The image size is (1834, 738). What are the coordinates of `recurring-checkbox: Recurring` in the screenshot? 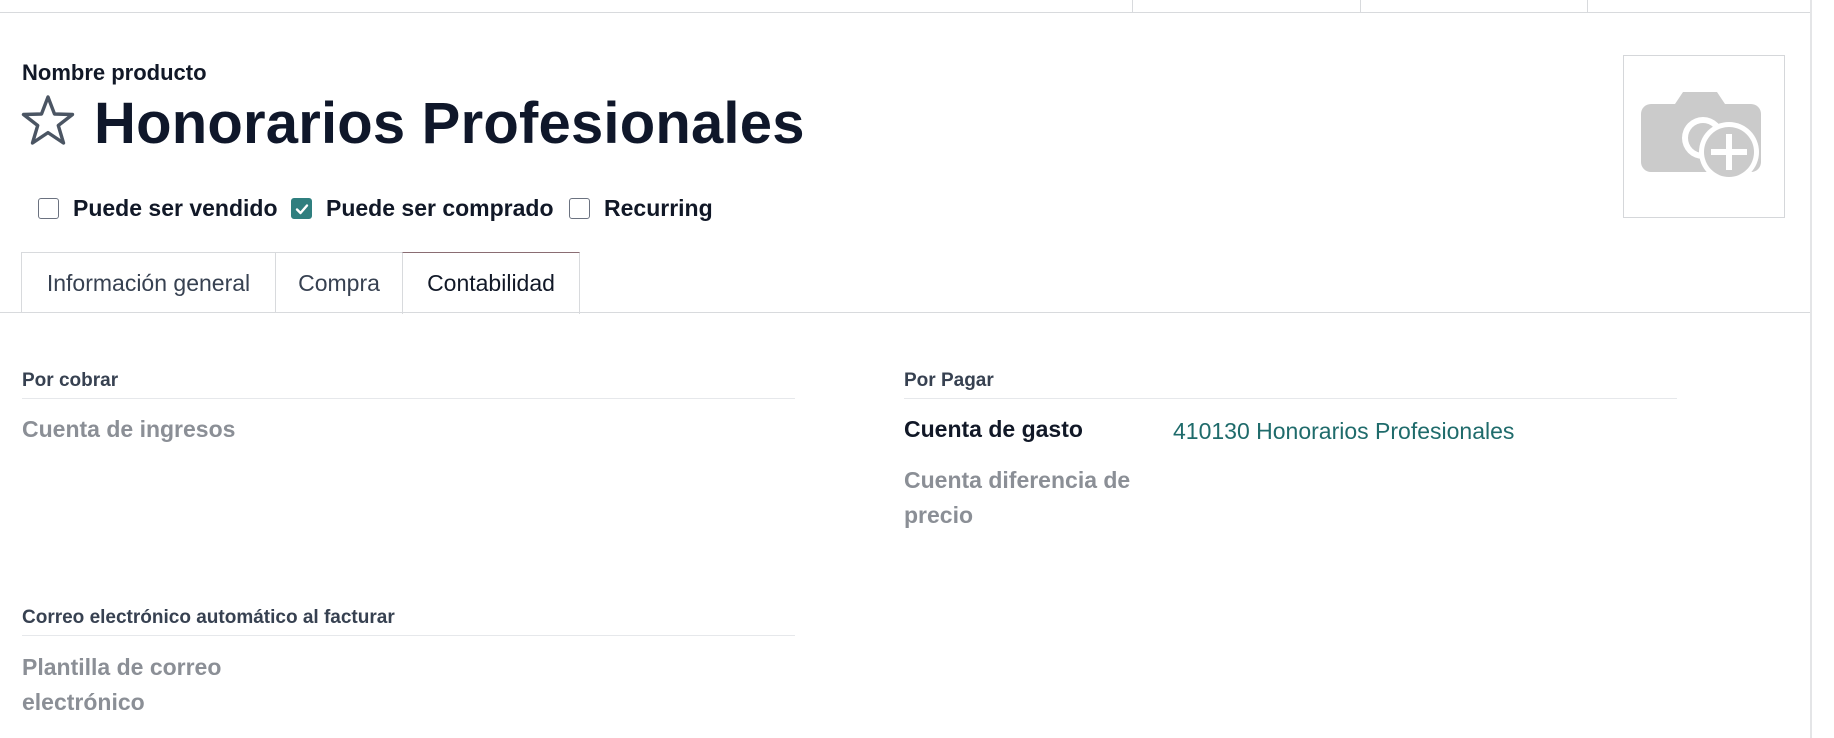 It's located at (641, 208).